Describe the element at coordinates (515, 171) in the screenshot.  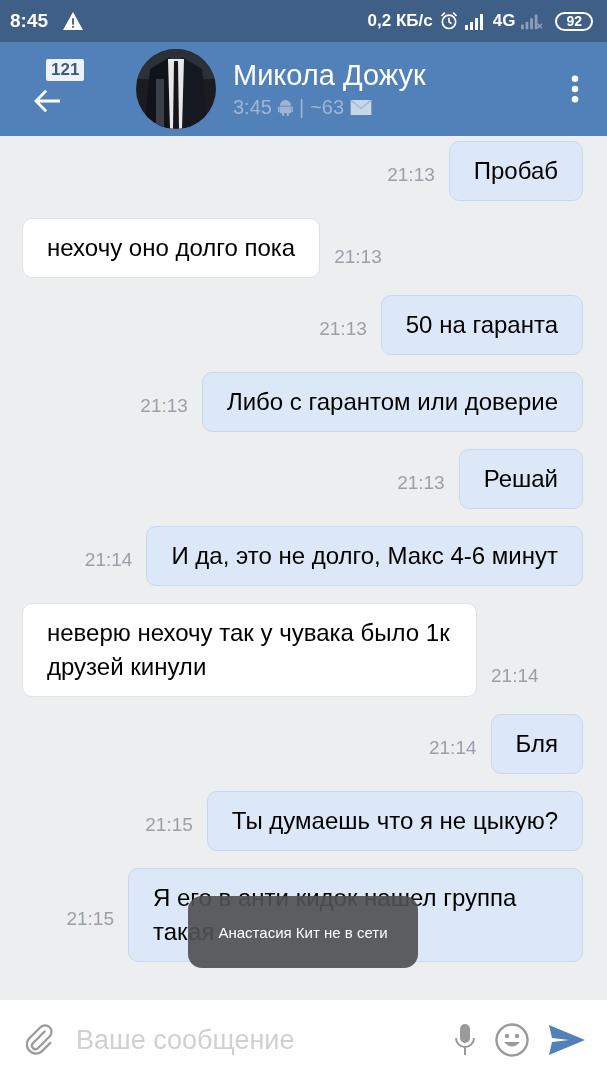
I see `message-bubble: Пробаб` at that location.